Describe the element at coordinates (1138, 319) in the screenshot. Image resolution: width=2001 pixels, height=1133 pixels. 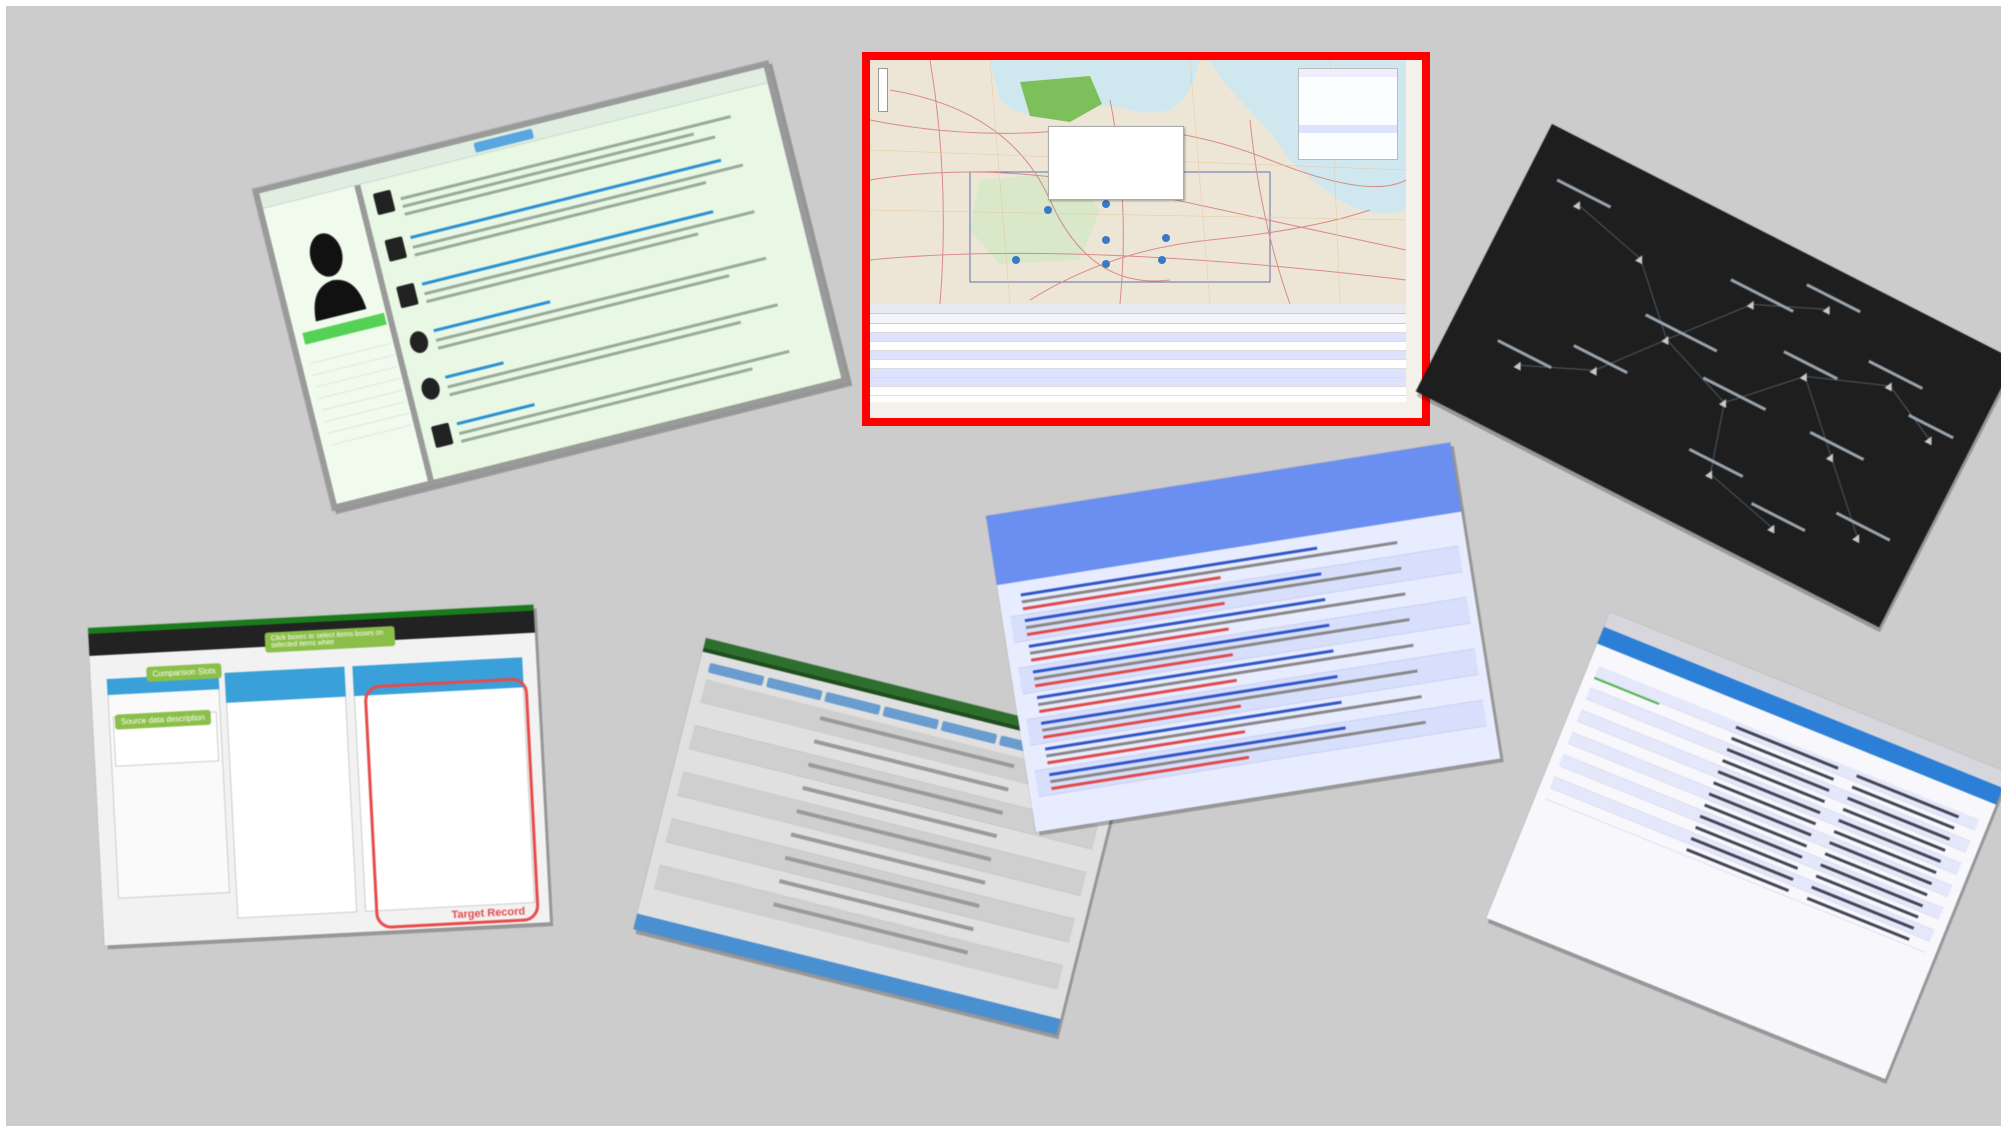
I see `table-columns` at that location.